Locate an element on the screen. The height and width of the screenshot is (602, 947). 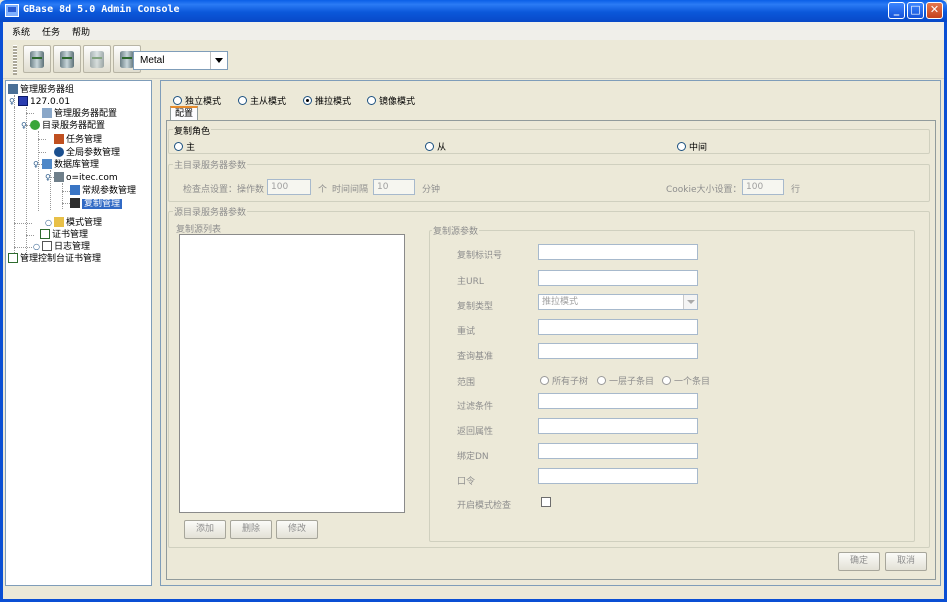
tools-icon is located at coordinates (59, 139).